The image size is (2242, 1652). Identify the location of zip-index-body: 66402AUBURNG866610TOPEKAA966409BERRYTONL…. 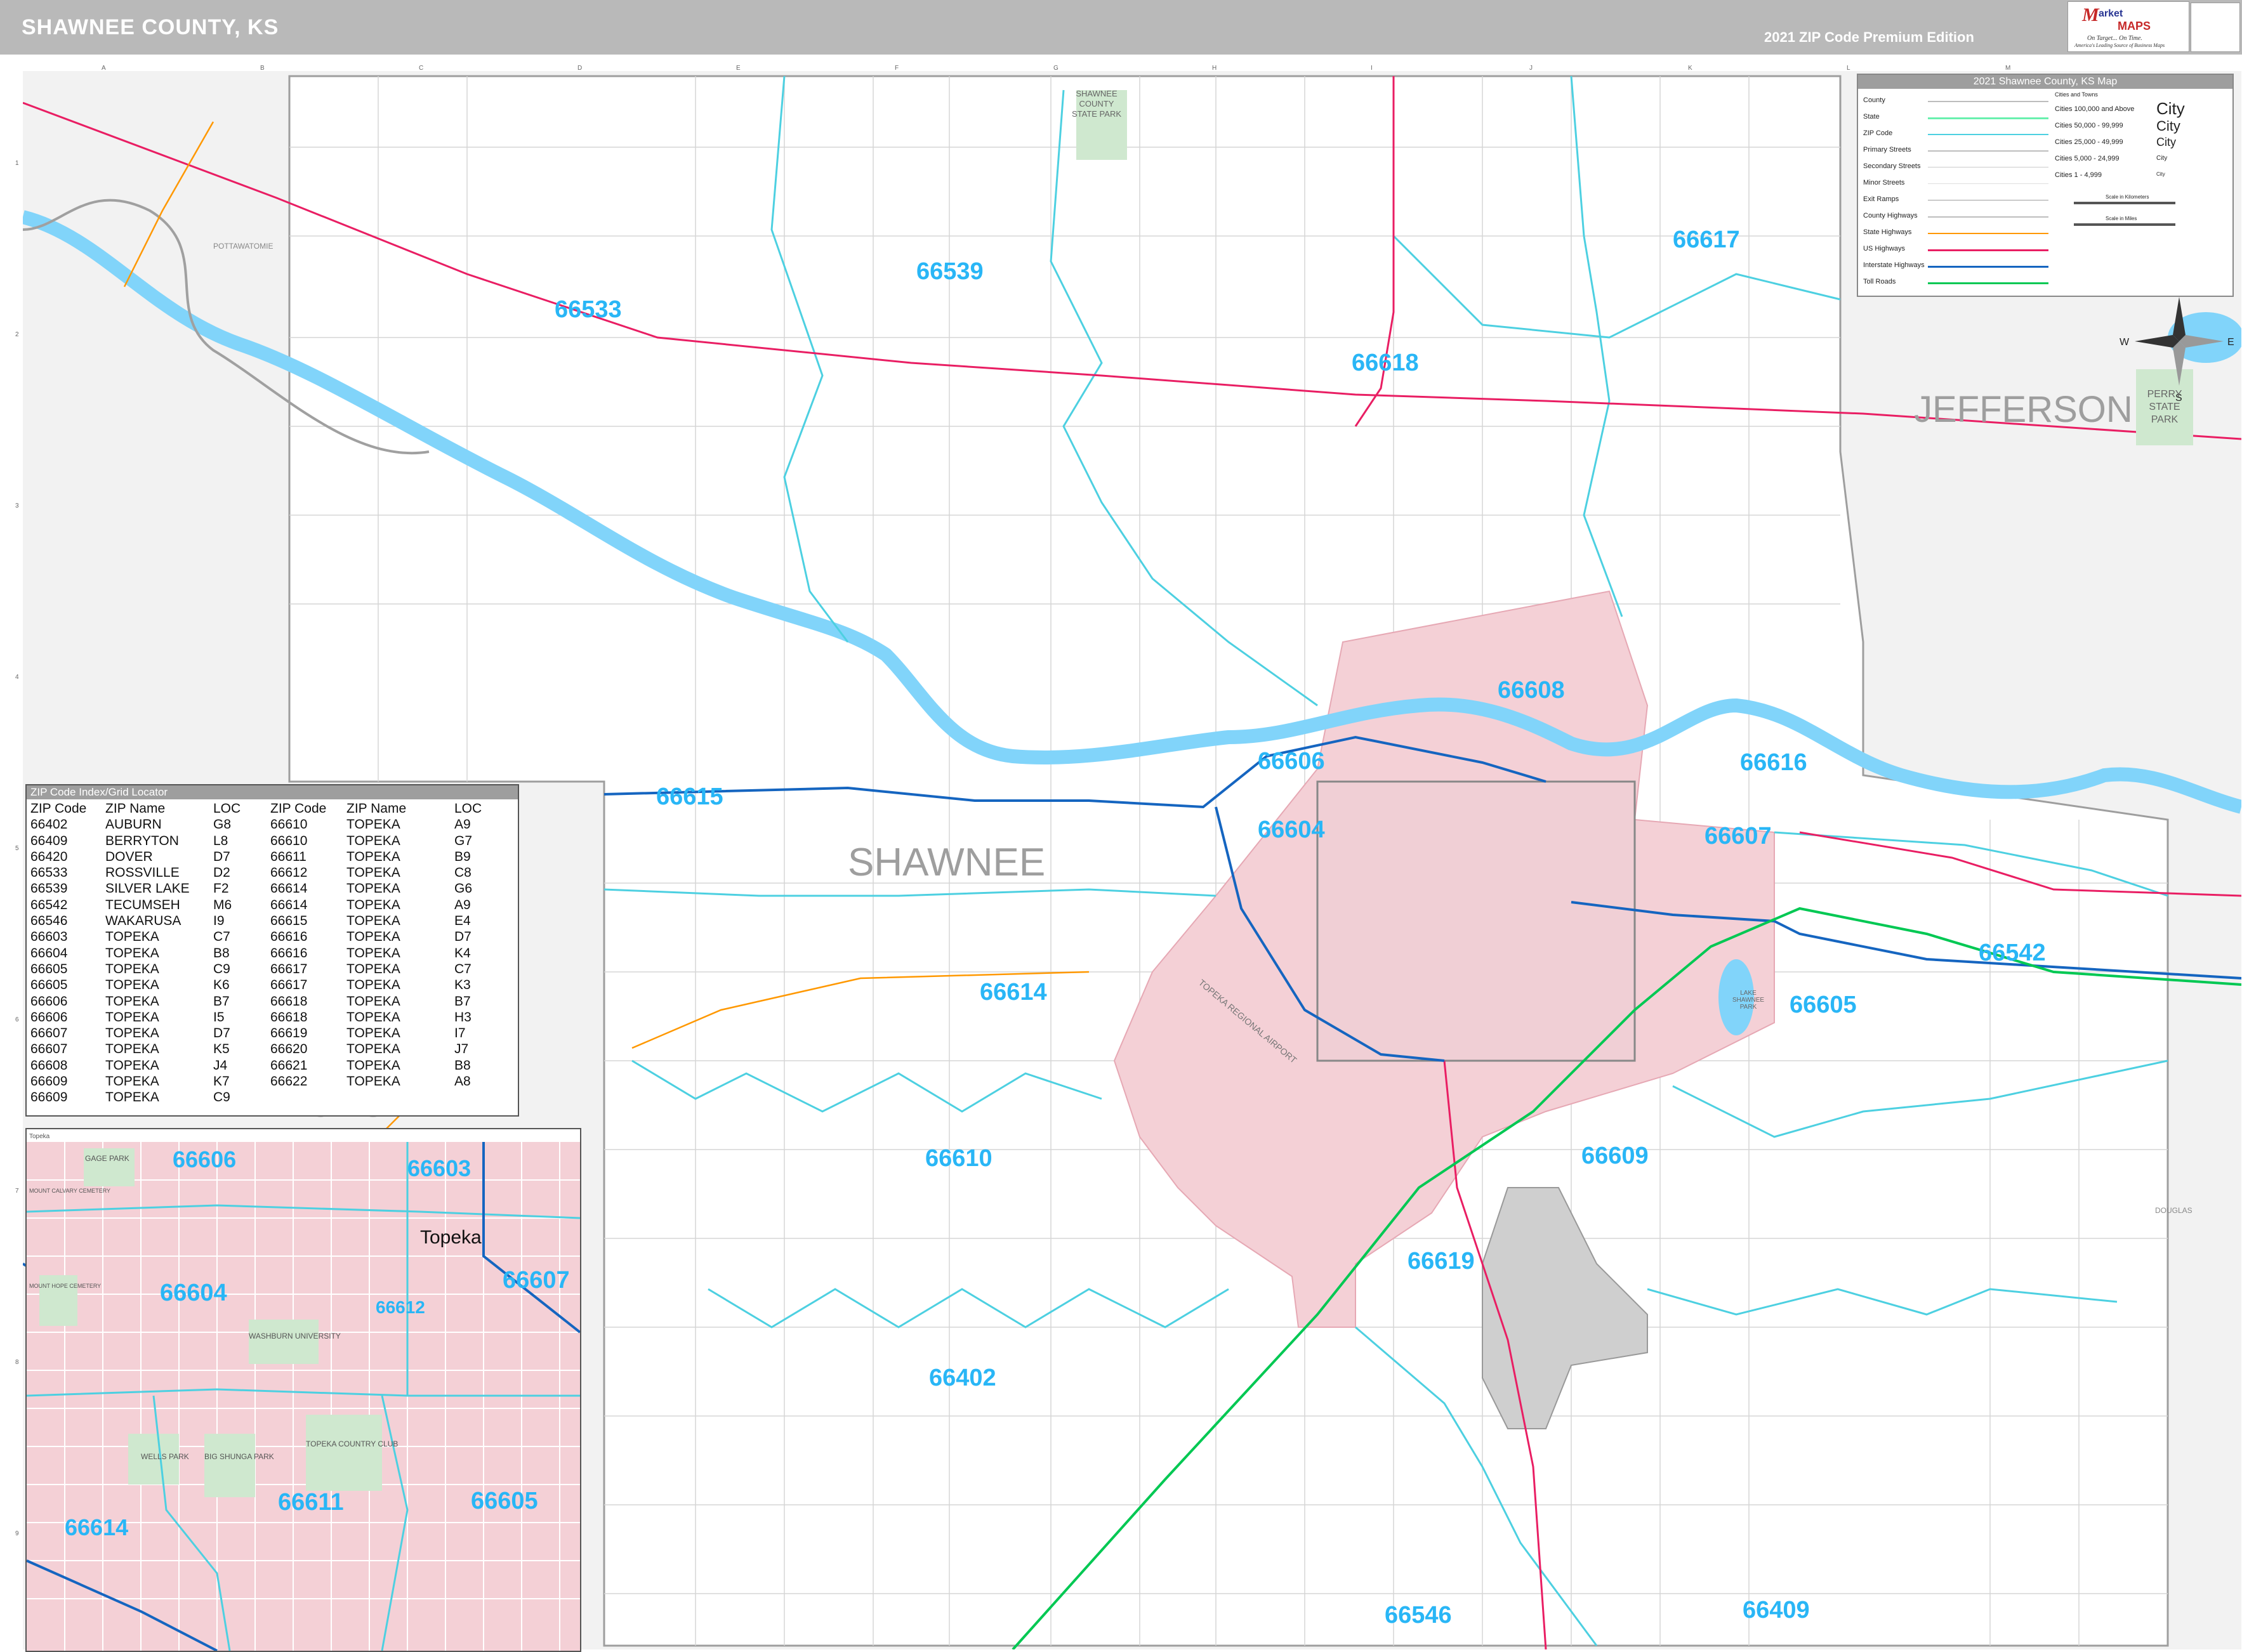
(261, 960).